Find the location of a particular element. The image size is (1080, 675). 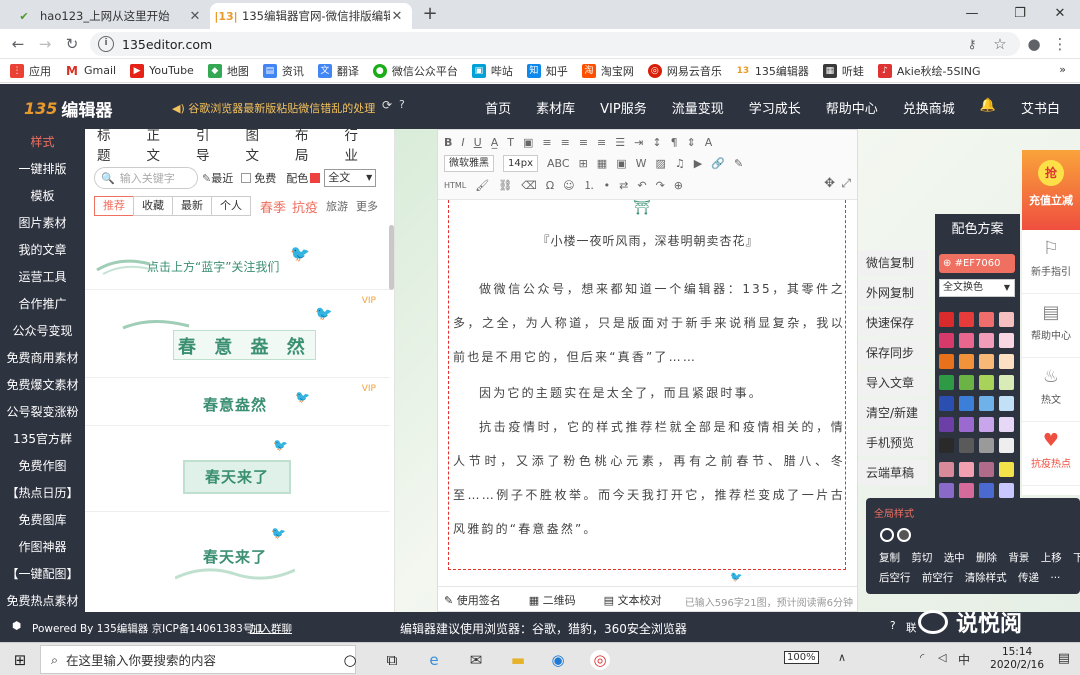

gs-delete: 删除 is located at coordinates (986, 558).